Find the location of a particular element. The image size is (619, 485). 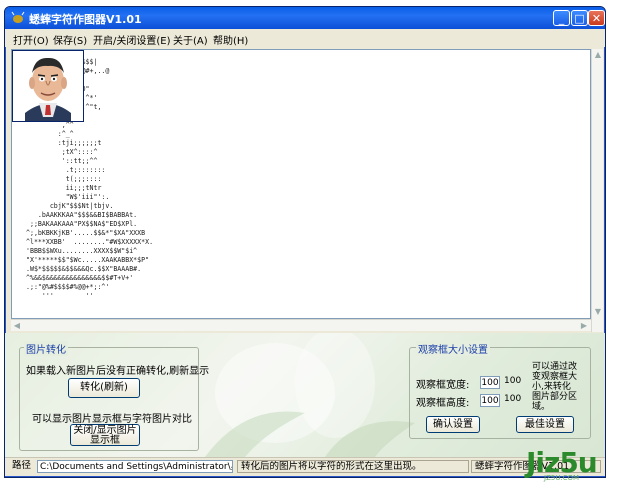

path-label: 路径 is located at coordinates (22, 465).